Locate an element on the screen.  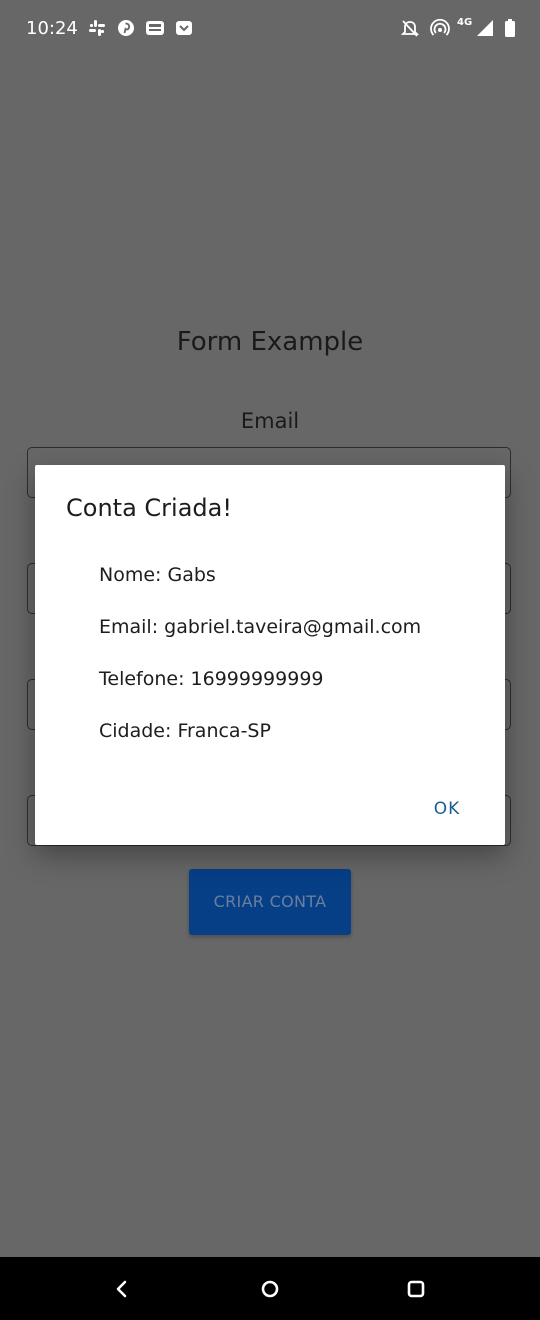
back-icon is located at coordinates (122, 1289).